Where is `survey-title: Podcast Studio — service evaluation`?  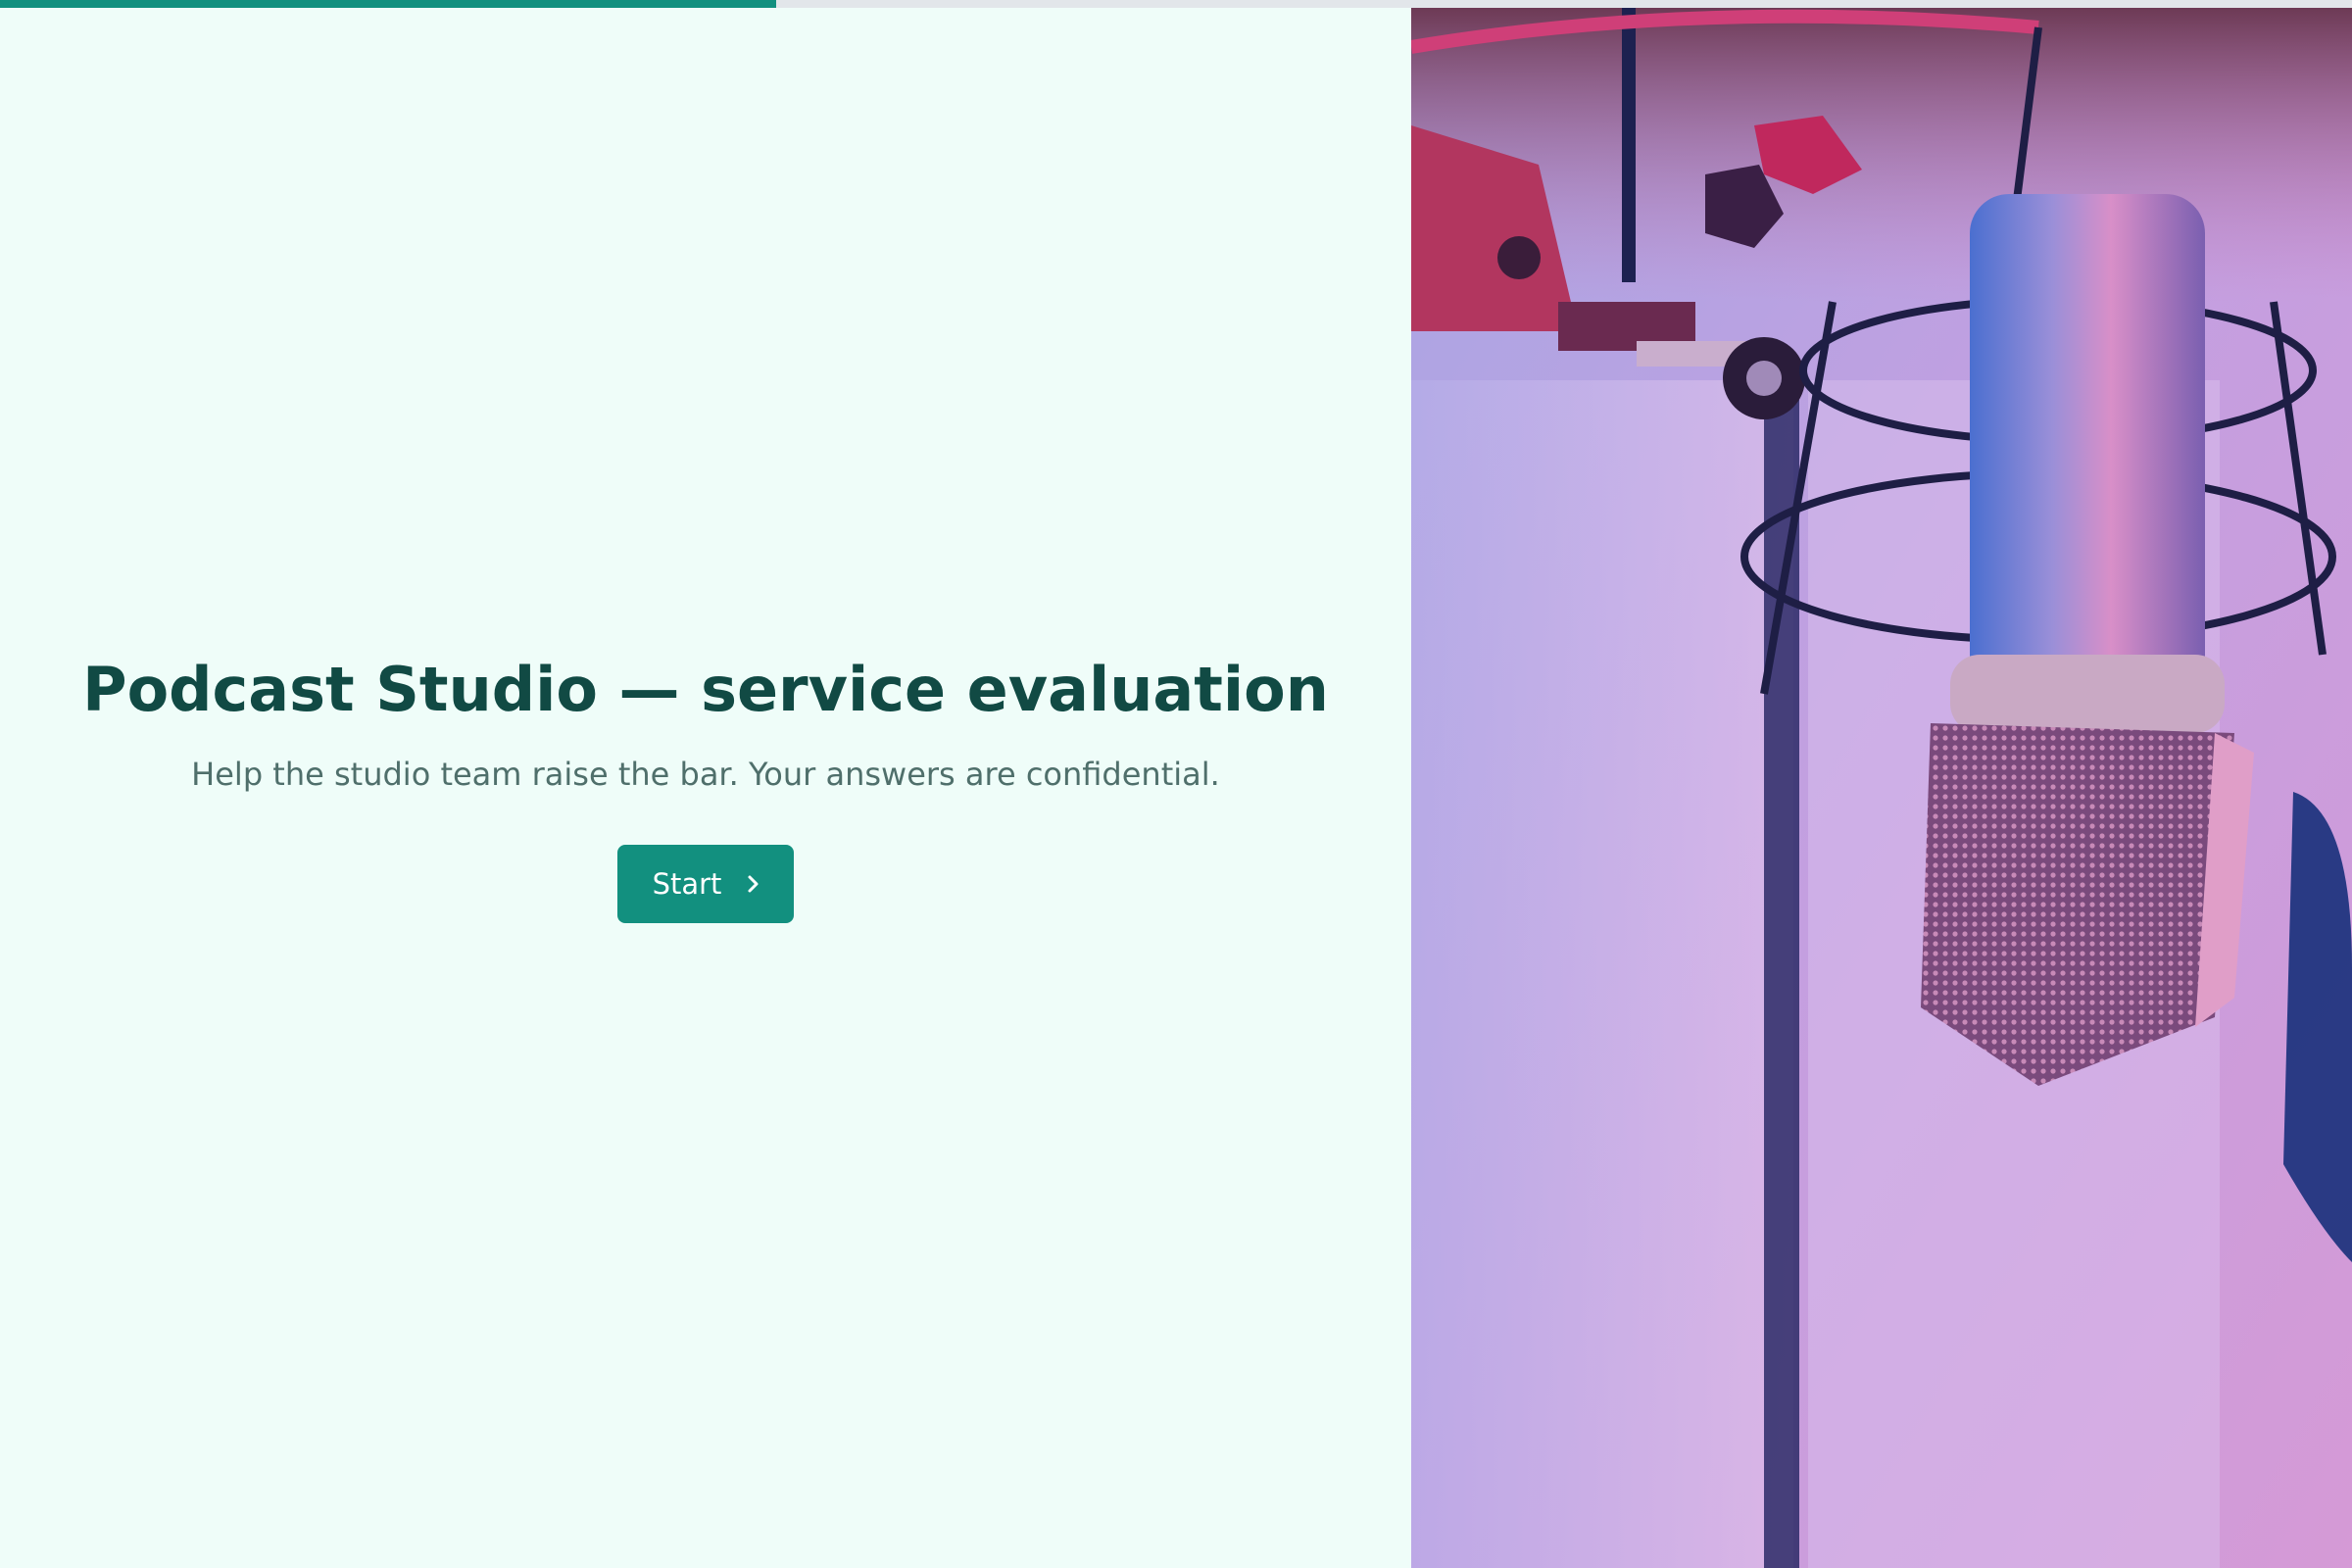
survey-title: Podcast Studio — service evaluation is located at coordinates (705, 689).